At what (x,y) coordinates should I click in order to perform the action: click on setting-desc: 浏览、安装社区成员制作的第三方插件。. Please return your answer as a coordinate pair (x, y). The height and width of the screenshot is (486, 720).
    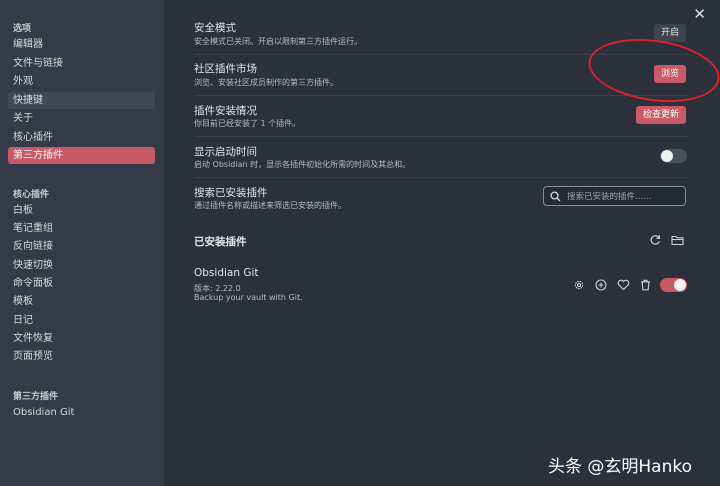
    Looking at the image, I should click on (266, 82).